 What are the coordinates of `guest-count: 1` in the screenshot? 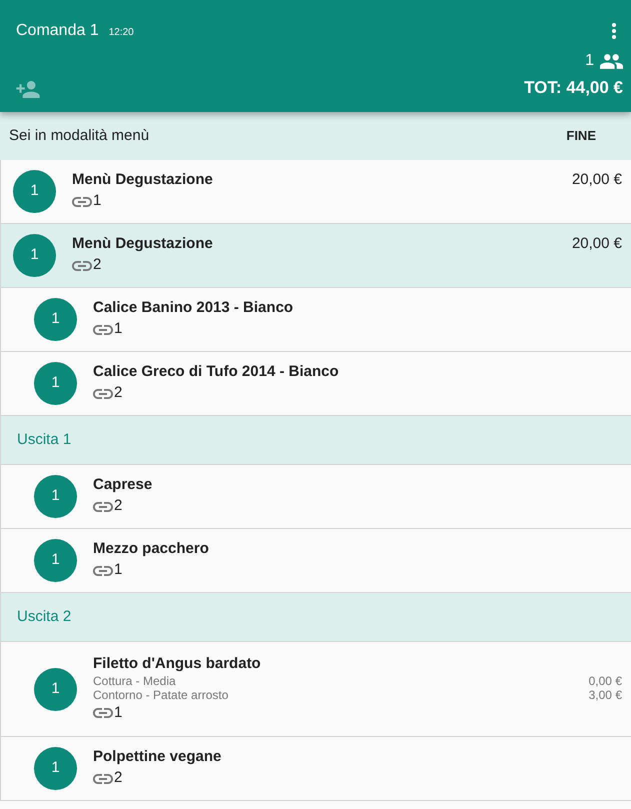 It's located at (589, 61).